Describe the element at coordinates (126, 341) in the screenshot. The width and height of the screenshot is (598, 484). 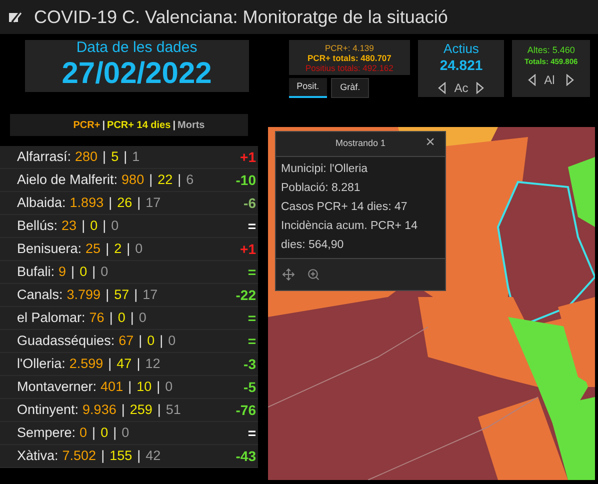
I see `pcr-count: 67` at that location.